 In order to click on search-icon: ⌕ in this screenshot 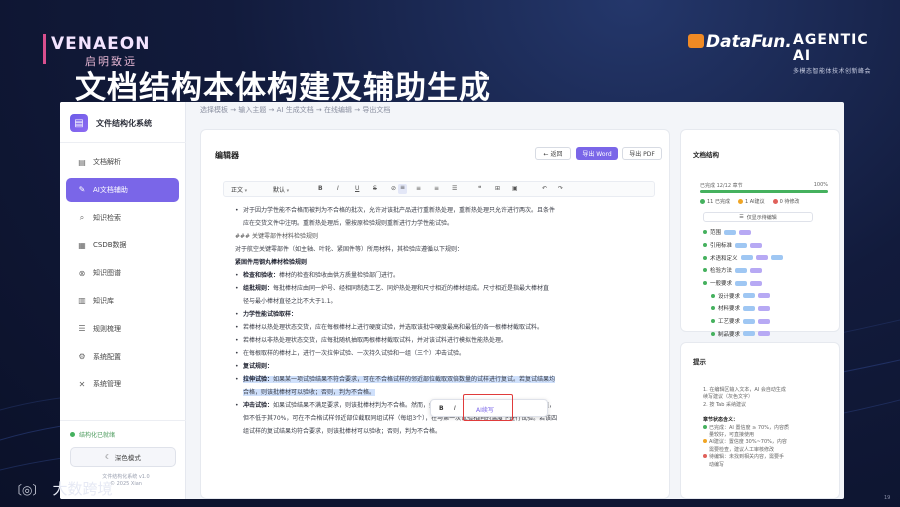, I will do `click(82, 217)`.